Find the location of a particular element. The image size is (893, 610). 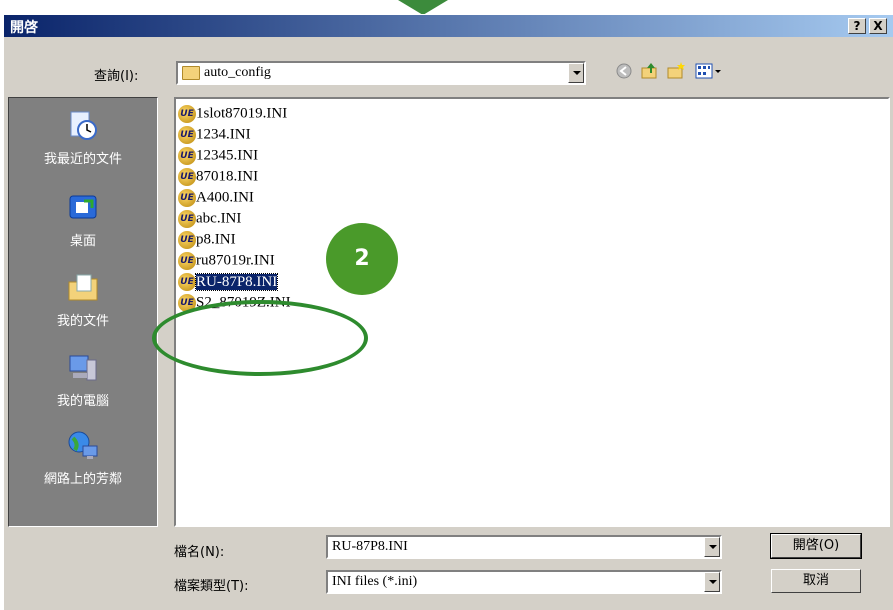

file-item: UE abc.INI is located at coordinates (209, 219).